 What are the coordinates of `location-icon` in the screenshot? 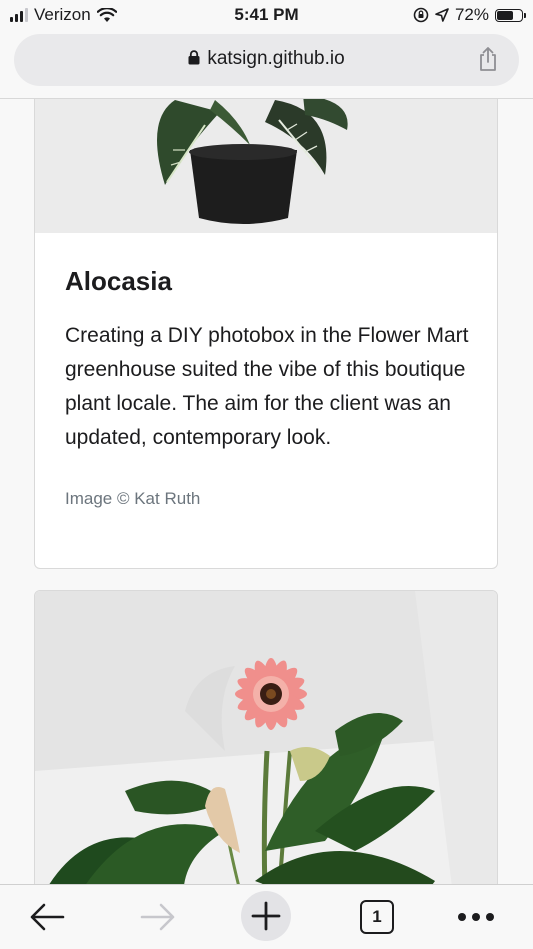 It's located at (442, 15).